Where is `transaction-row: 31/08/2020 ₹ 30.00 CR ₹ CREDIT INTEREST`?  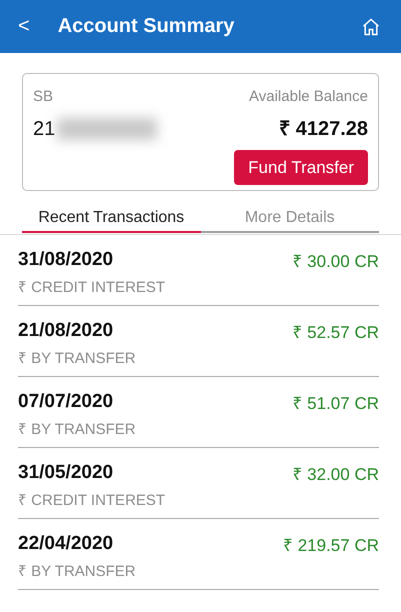
transaction-row: 31/08/2020 ₹ 30.00 CR ₹ CREDIT INTEREST is located at coordinates (198, 270).